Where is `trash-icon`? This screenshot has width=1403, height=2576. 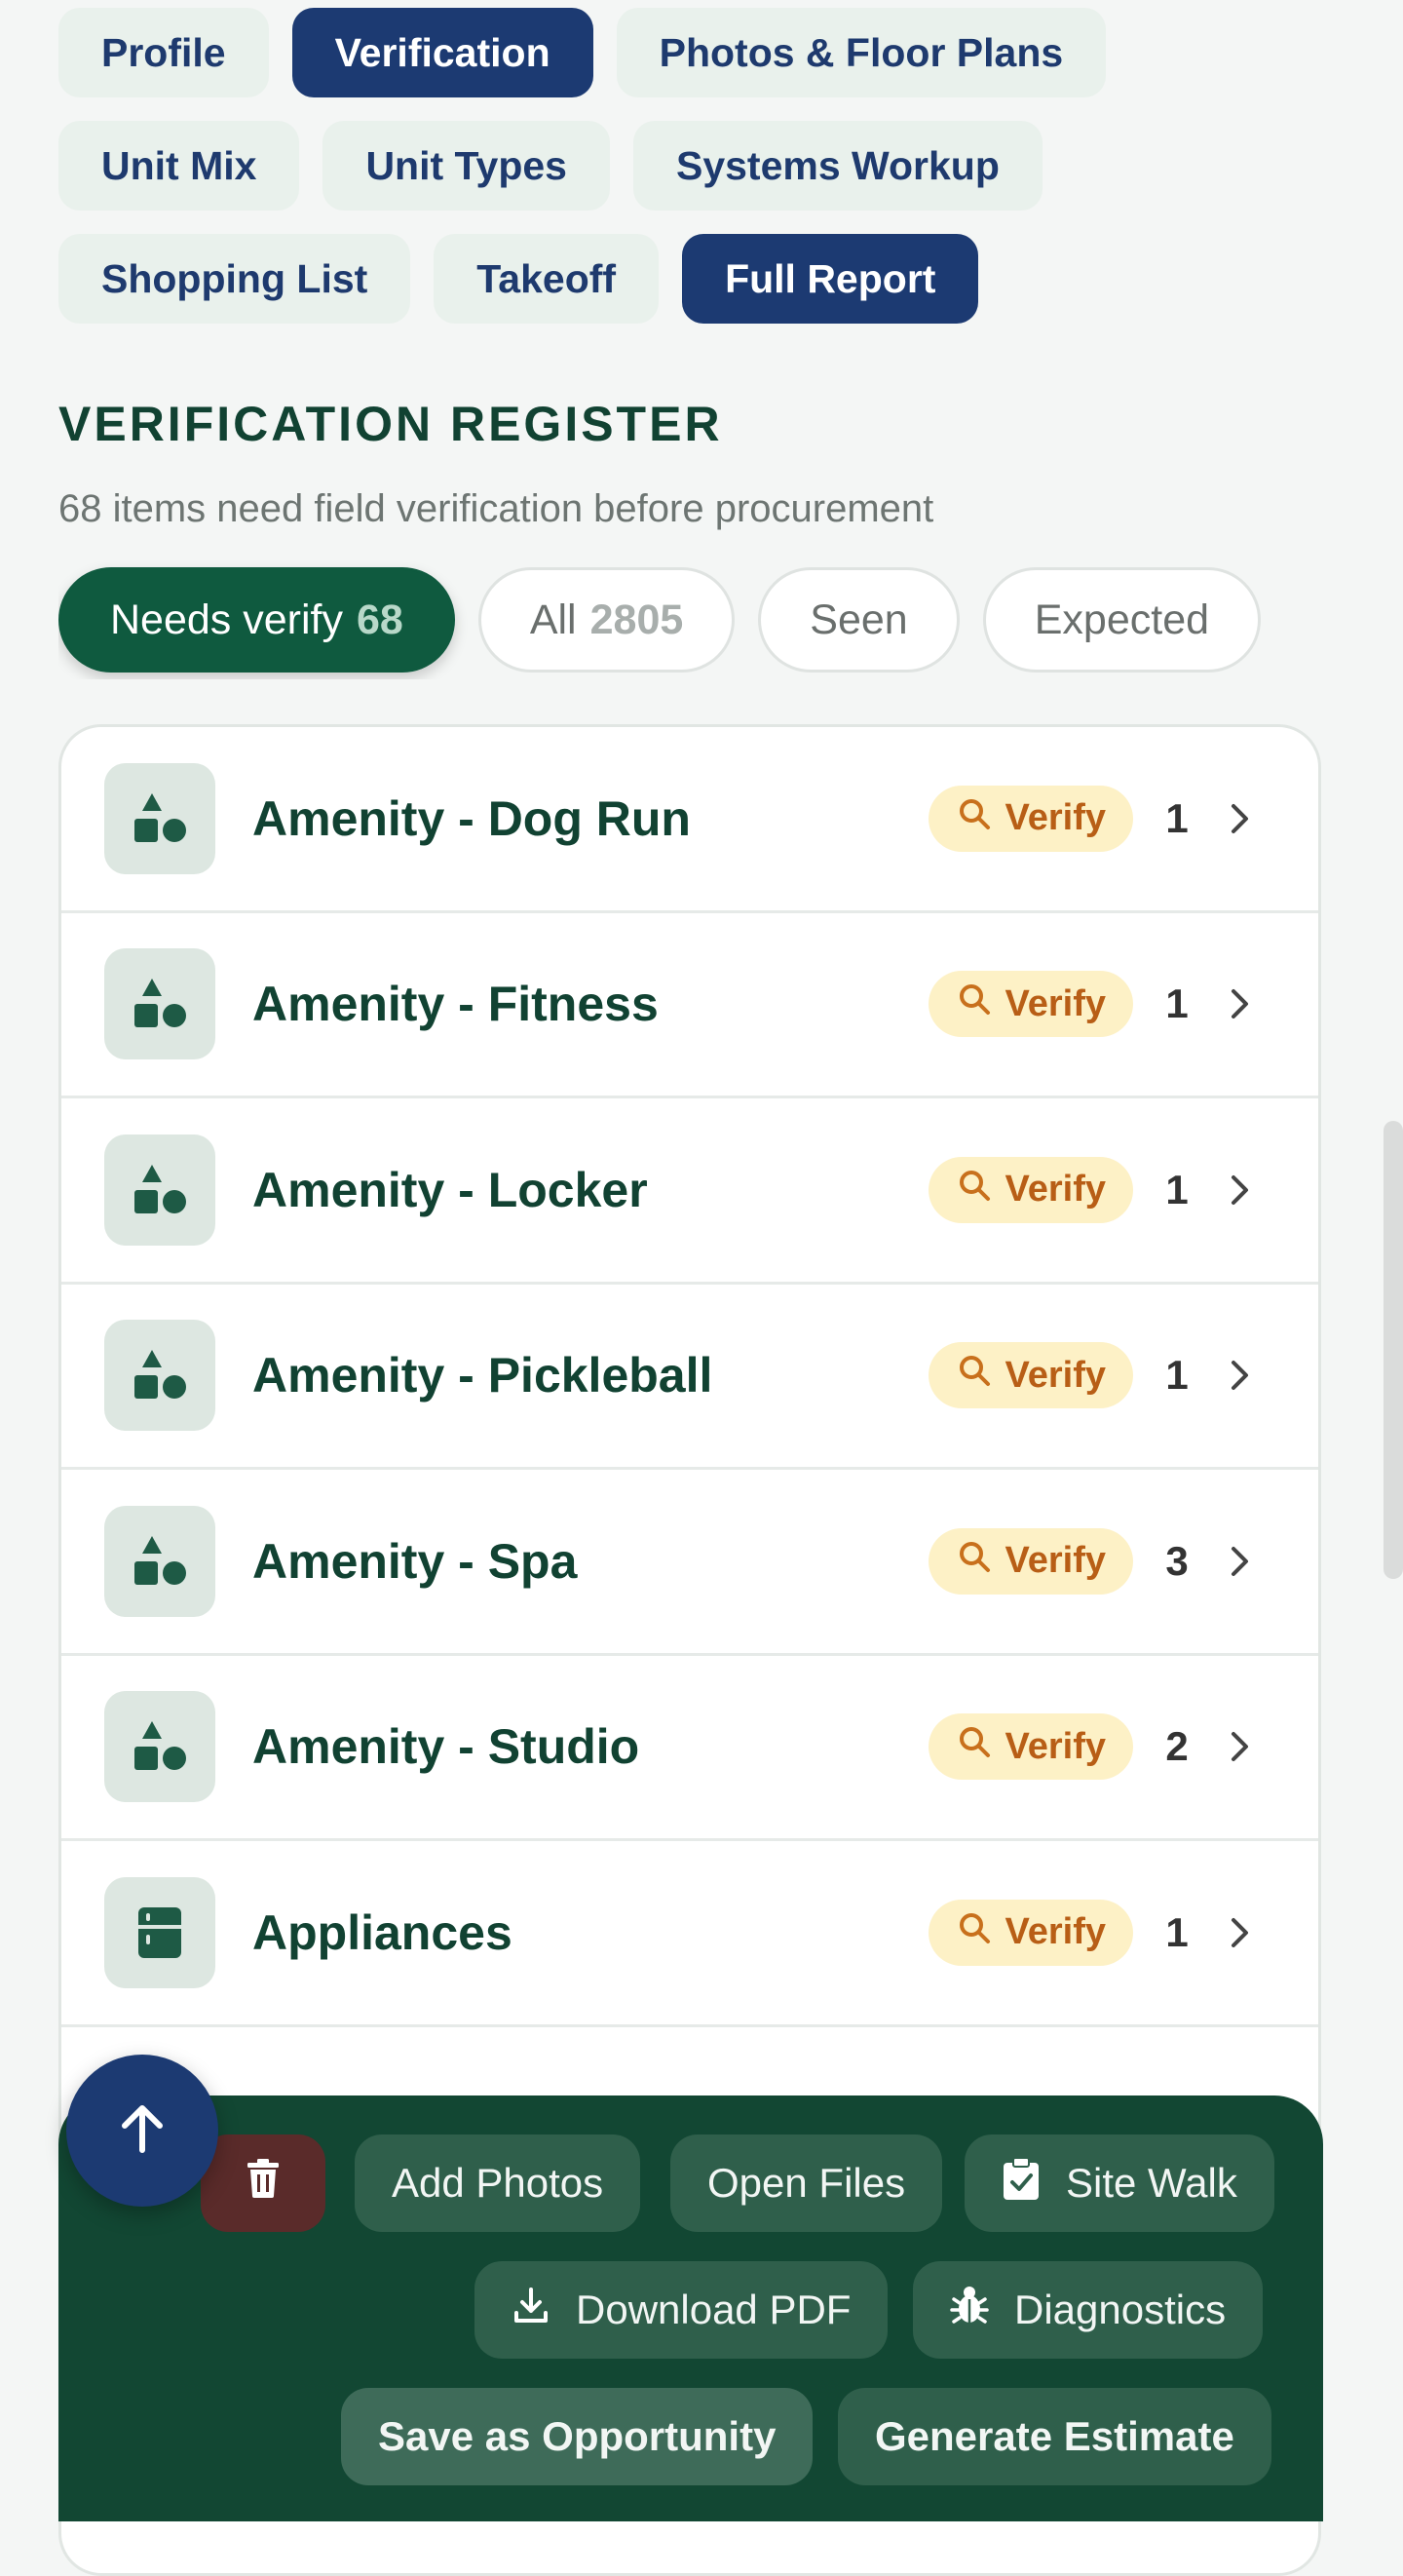
trash-icon is located at coordinates (263, 2183).